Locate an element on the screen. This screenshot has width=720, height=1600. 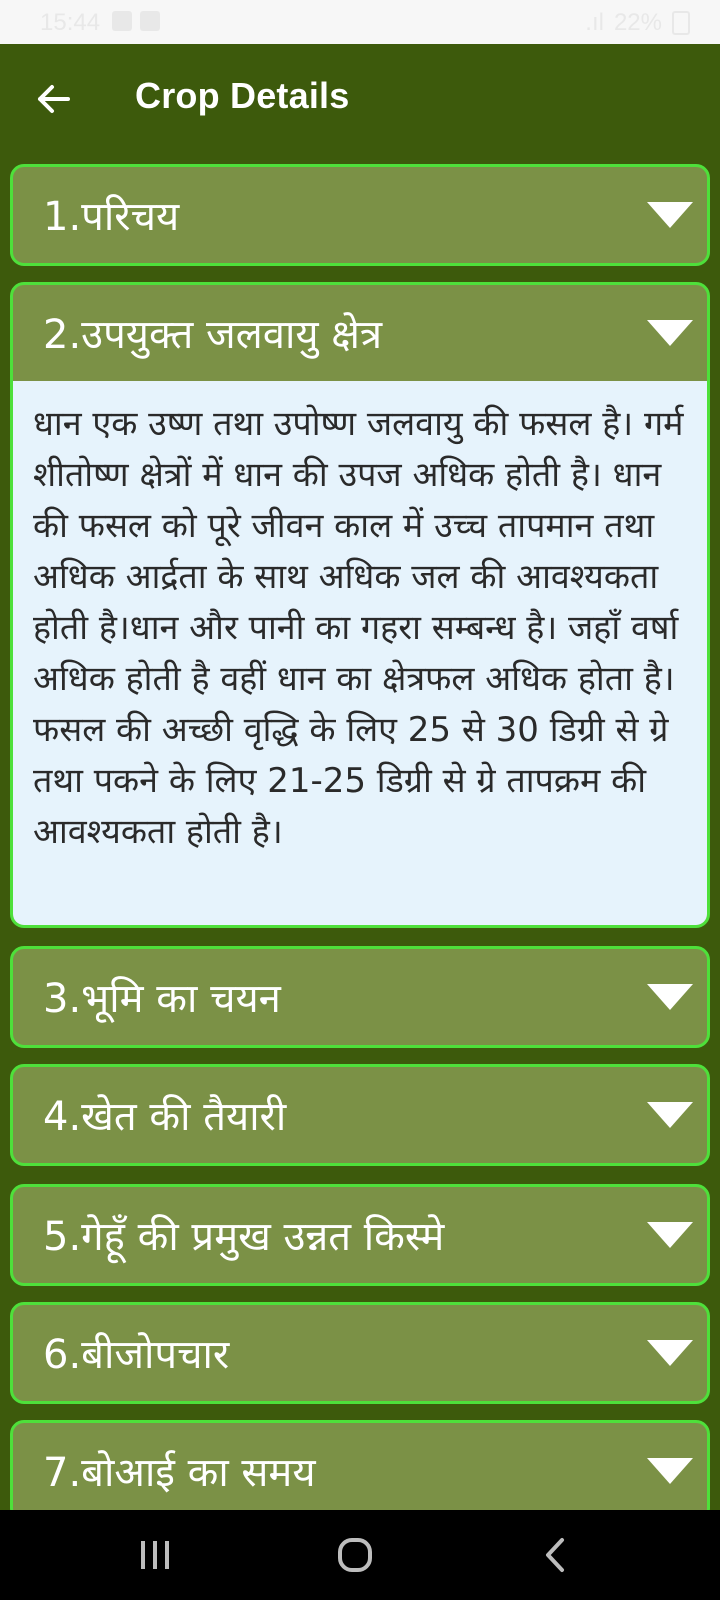
section-header: 2.उपयुक्त जलवायु क्षेत्र is located at coordinates (360, 333).